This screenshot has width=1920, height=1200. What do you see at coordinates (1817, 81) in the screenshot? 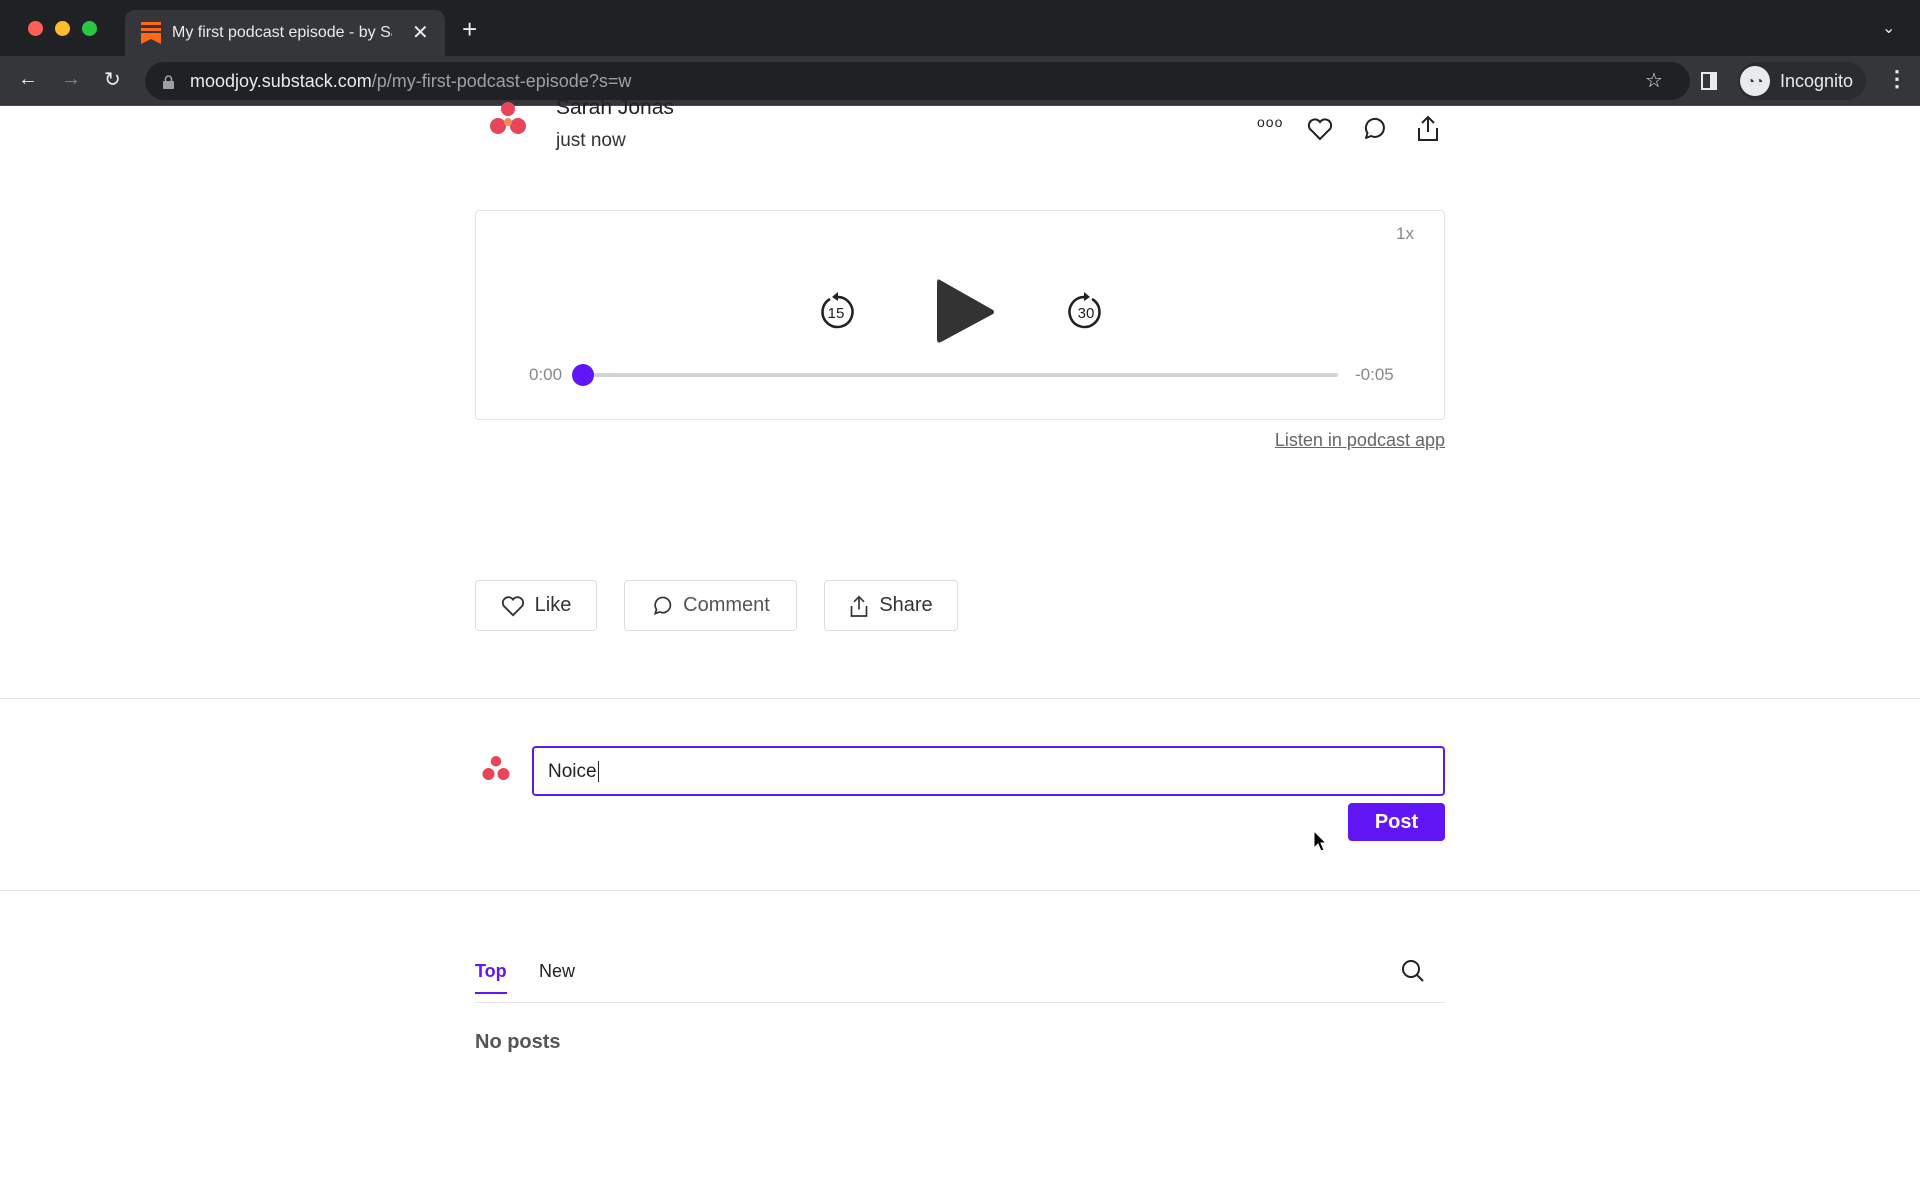
I see `profile-label: Incognito` at bounding box center [1817, 81].